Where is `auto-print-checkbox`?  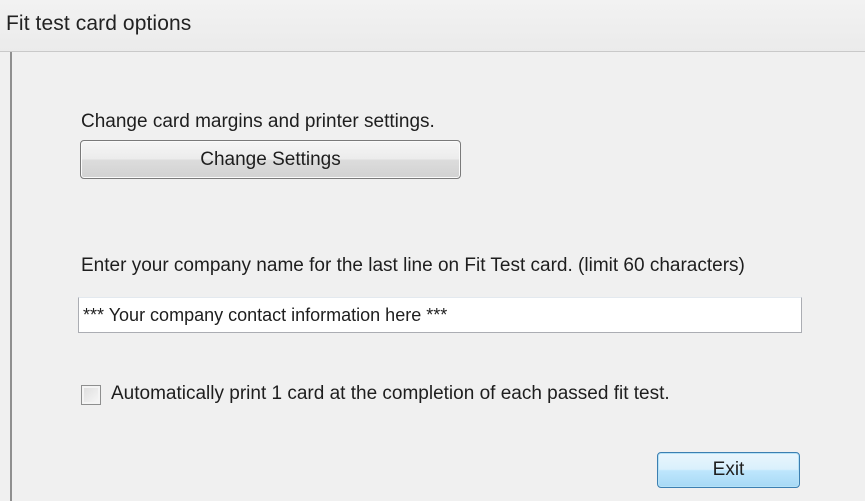 auto-print-checkbox is located at coordinates (91, 395).